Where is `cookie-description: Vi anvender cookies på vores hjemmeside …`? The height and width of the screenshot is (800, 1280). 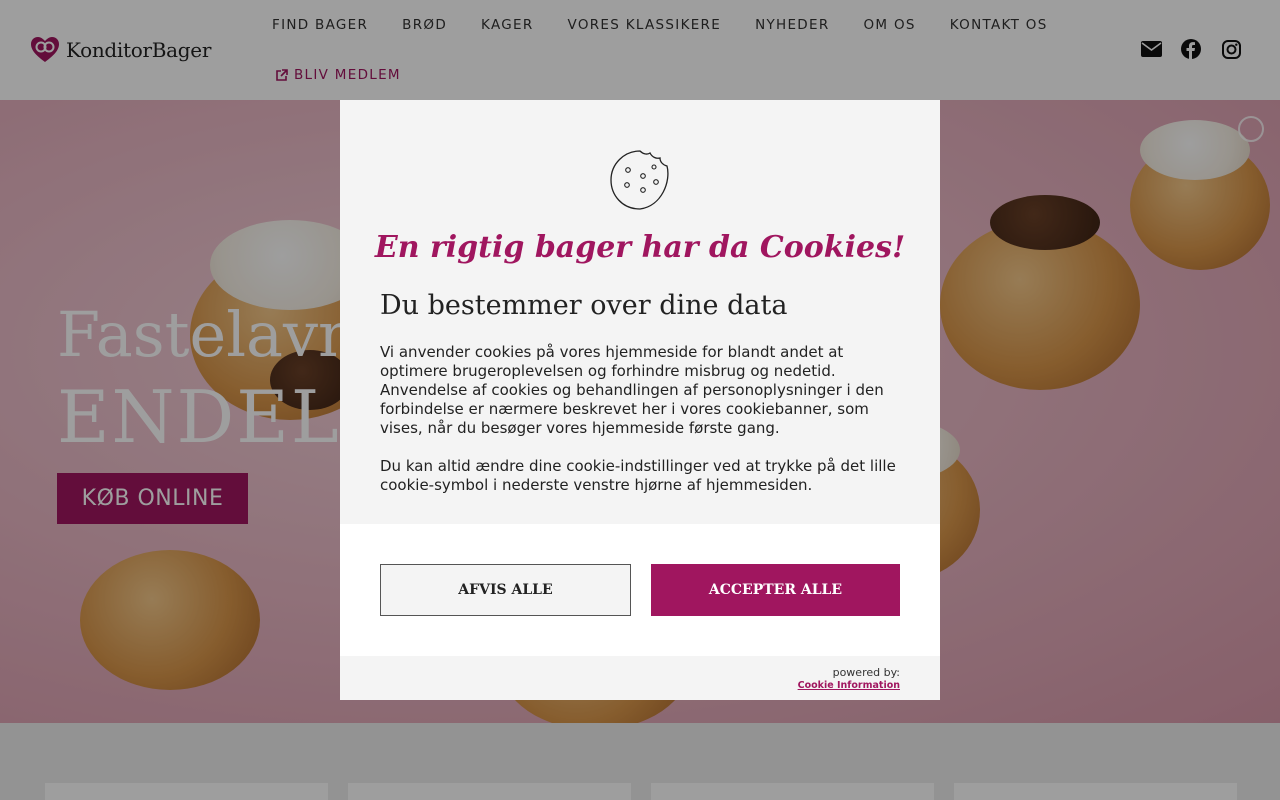 cookie-description: Vi anvender cookies på vores hjemmeside … is located at coordinates (642, 419).